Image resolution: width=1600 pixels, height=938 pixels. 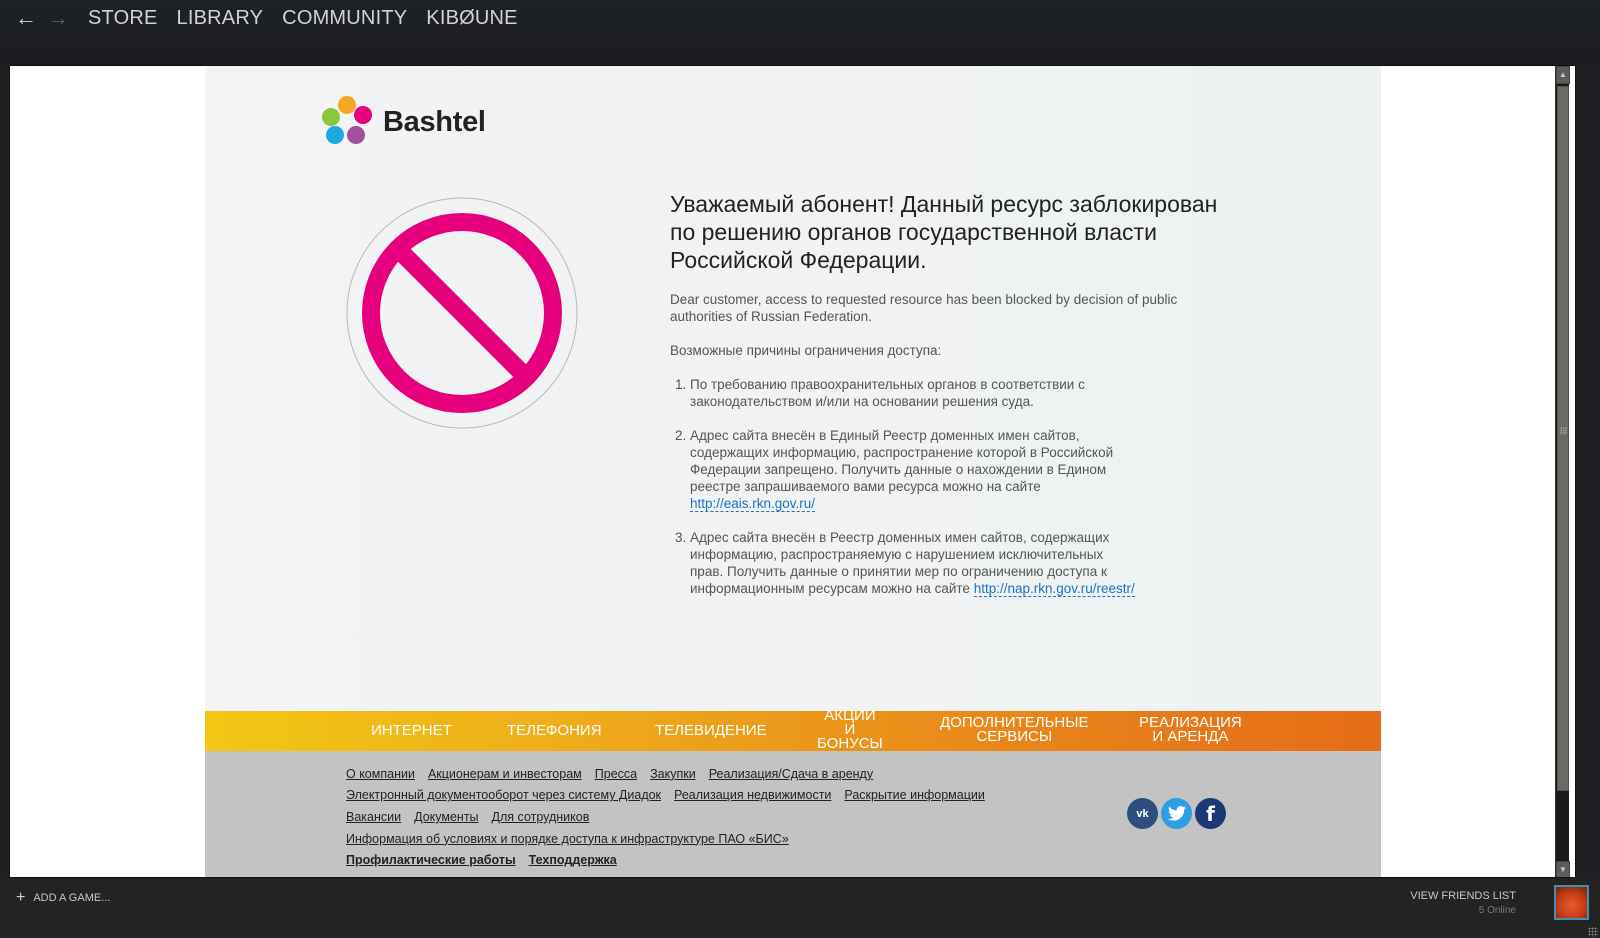 I want to click on footer-link: О компании, so click(x=380, y=774).